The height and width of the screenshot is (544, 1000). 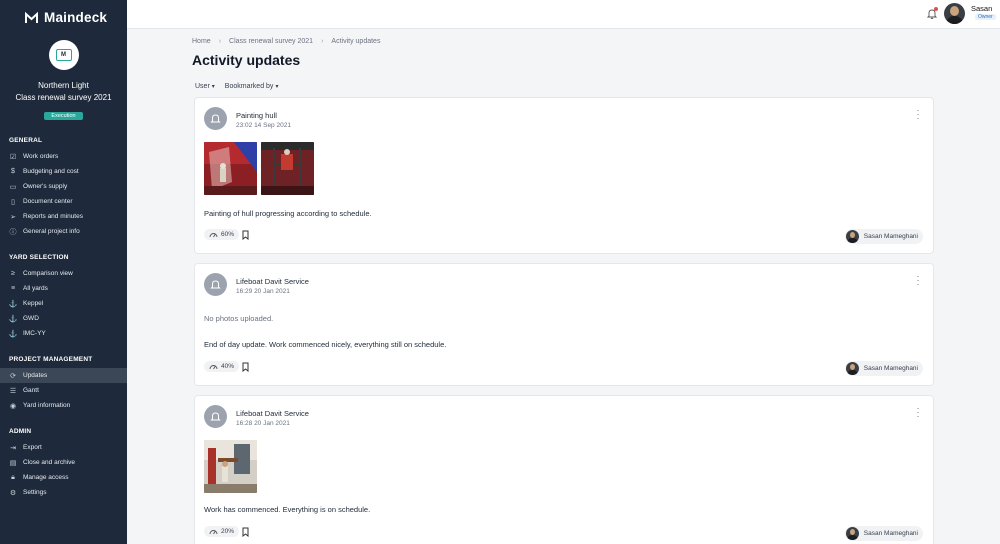 I want to click on nav-heading: PROJECT MANAGEMENT, so click(x=51, y=359).